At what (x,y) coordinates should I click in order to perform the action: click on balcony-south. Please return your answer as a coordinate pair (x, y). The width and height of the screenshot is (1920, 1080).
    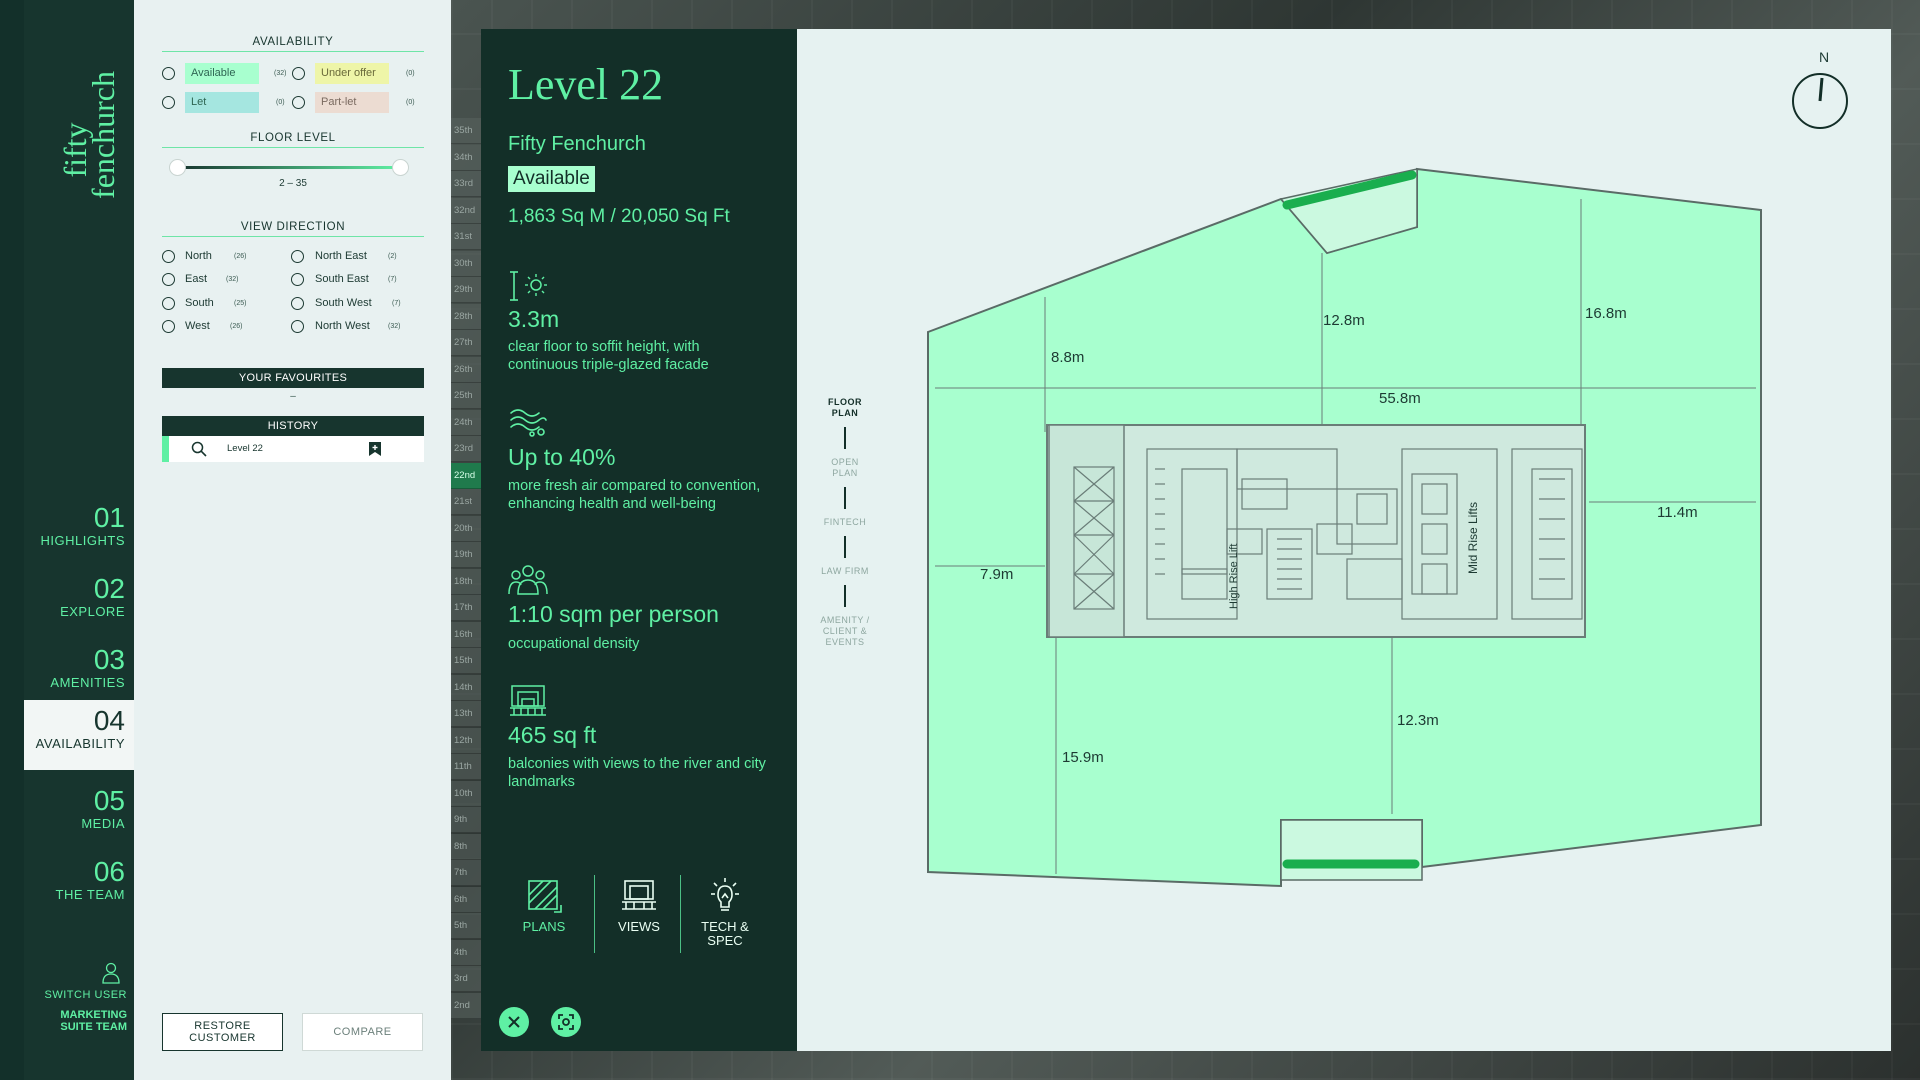
    Looking at the image, I should click on (1351, 850).